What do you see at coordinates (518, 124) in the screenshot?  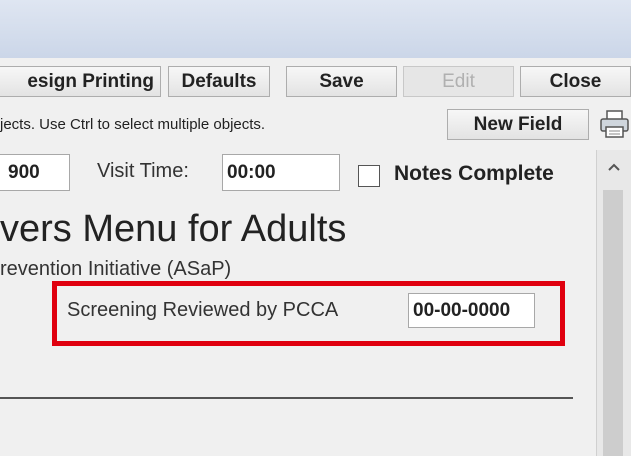 I see `new-field-button: New Field` at bounding box center [518, 124].